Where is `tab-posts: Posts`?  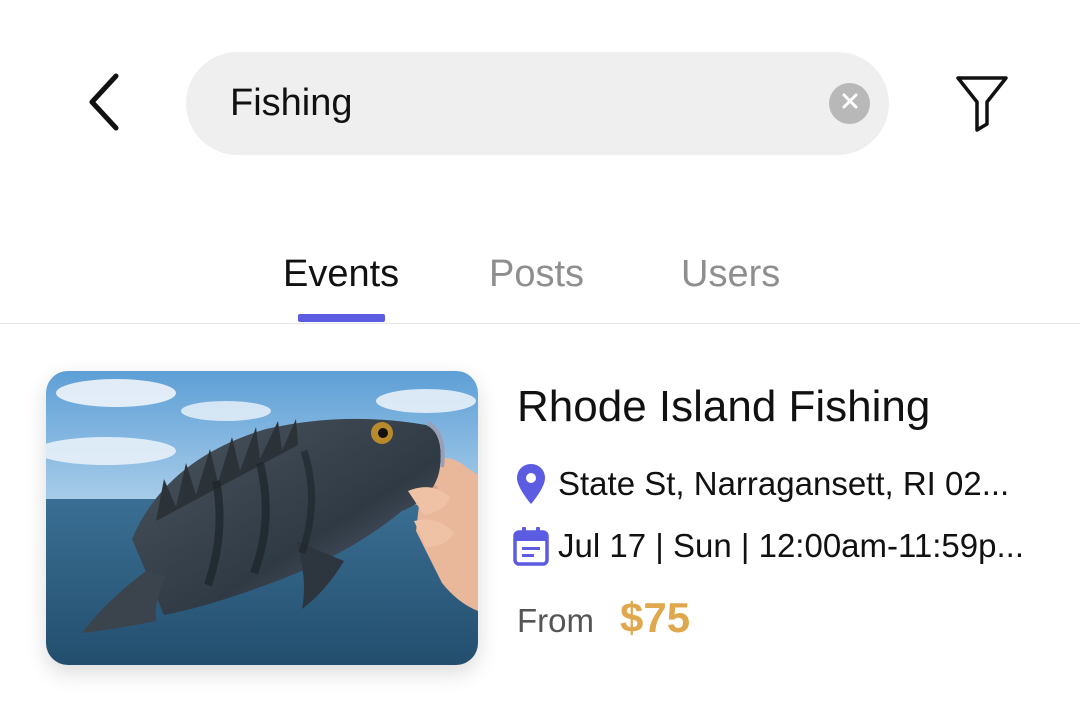 tab-posts: Posts is located at coordinates (536, 274).